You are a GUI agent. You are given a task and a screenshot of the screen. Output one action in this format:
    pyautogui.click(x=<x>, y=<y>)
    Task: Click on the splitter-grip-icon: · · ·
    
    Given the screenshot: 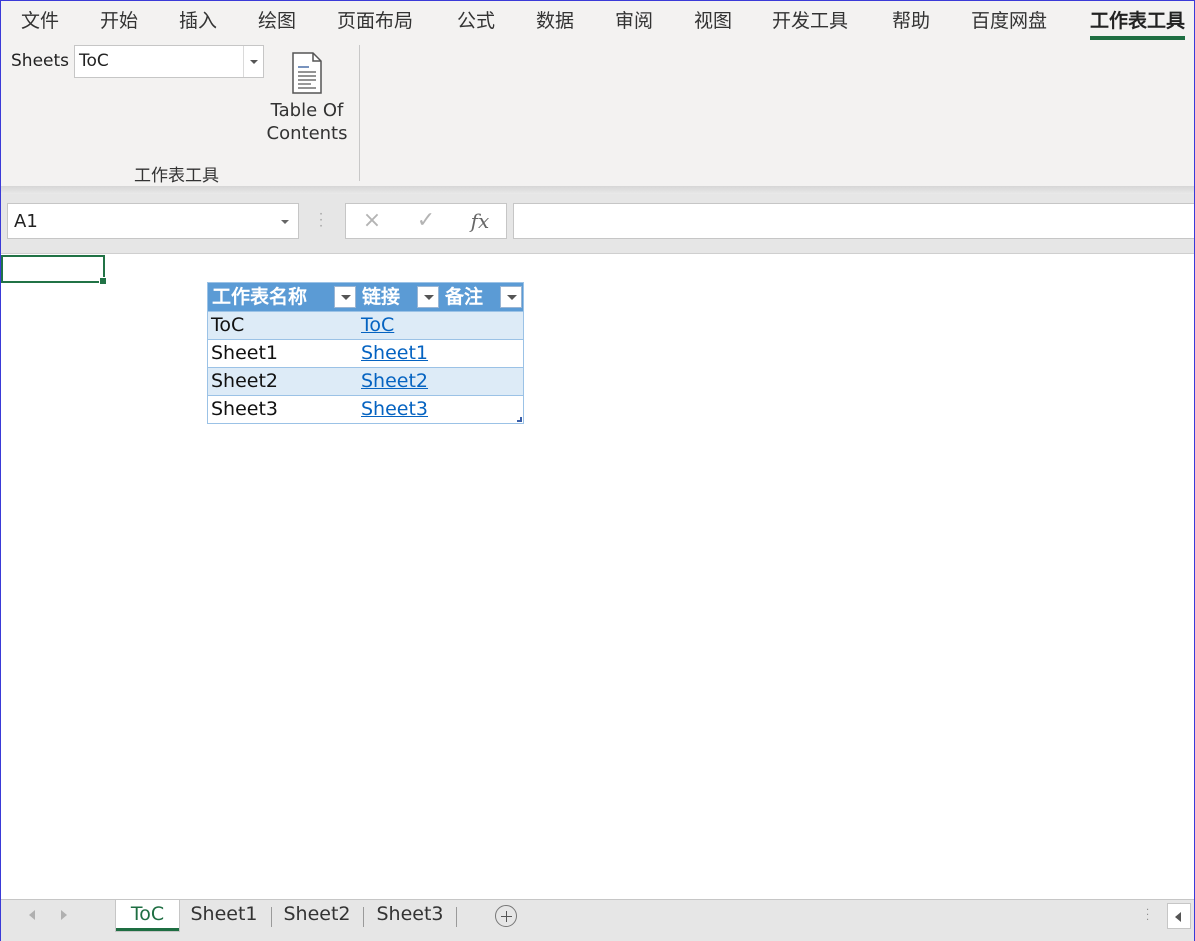 What is the action you would take?
    pyautogui.click(x=1147, y=916)
    